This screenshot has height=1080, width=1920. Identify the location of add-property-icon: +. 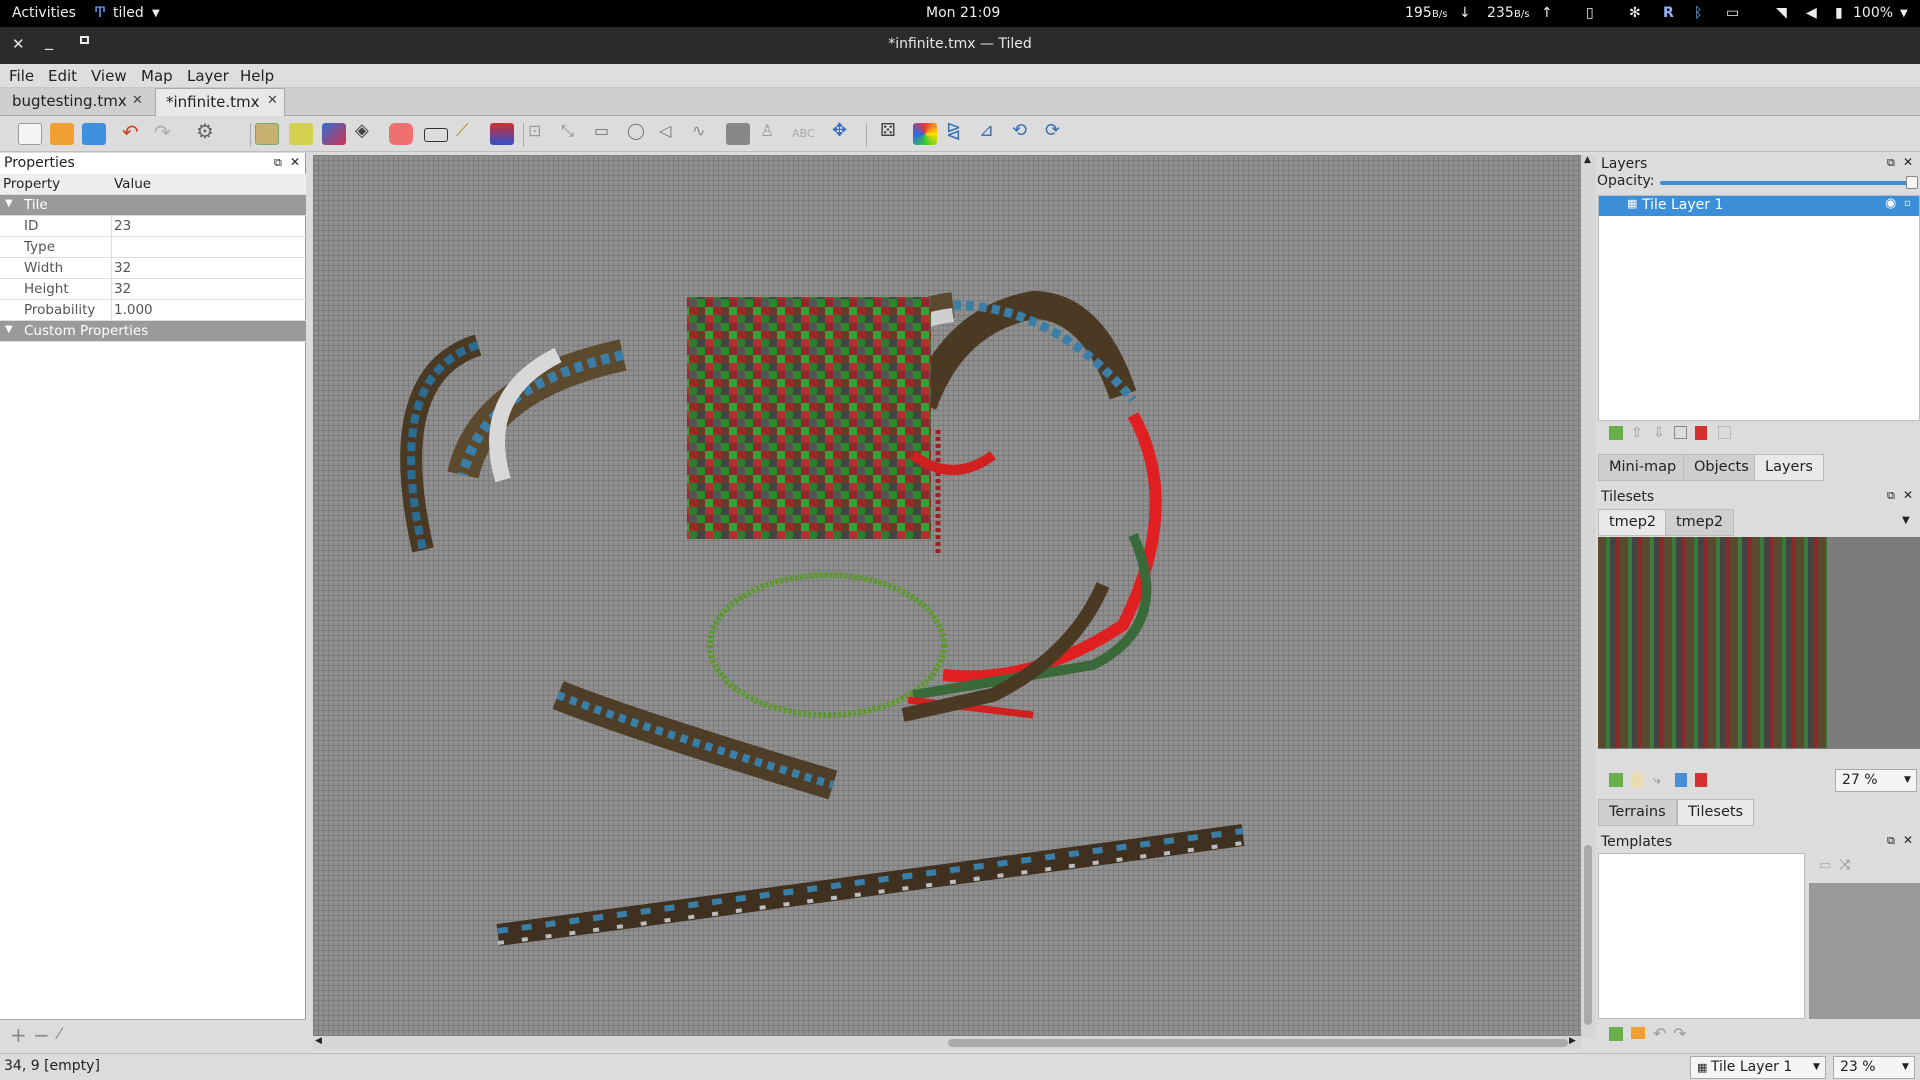
(18, 1035).